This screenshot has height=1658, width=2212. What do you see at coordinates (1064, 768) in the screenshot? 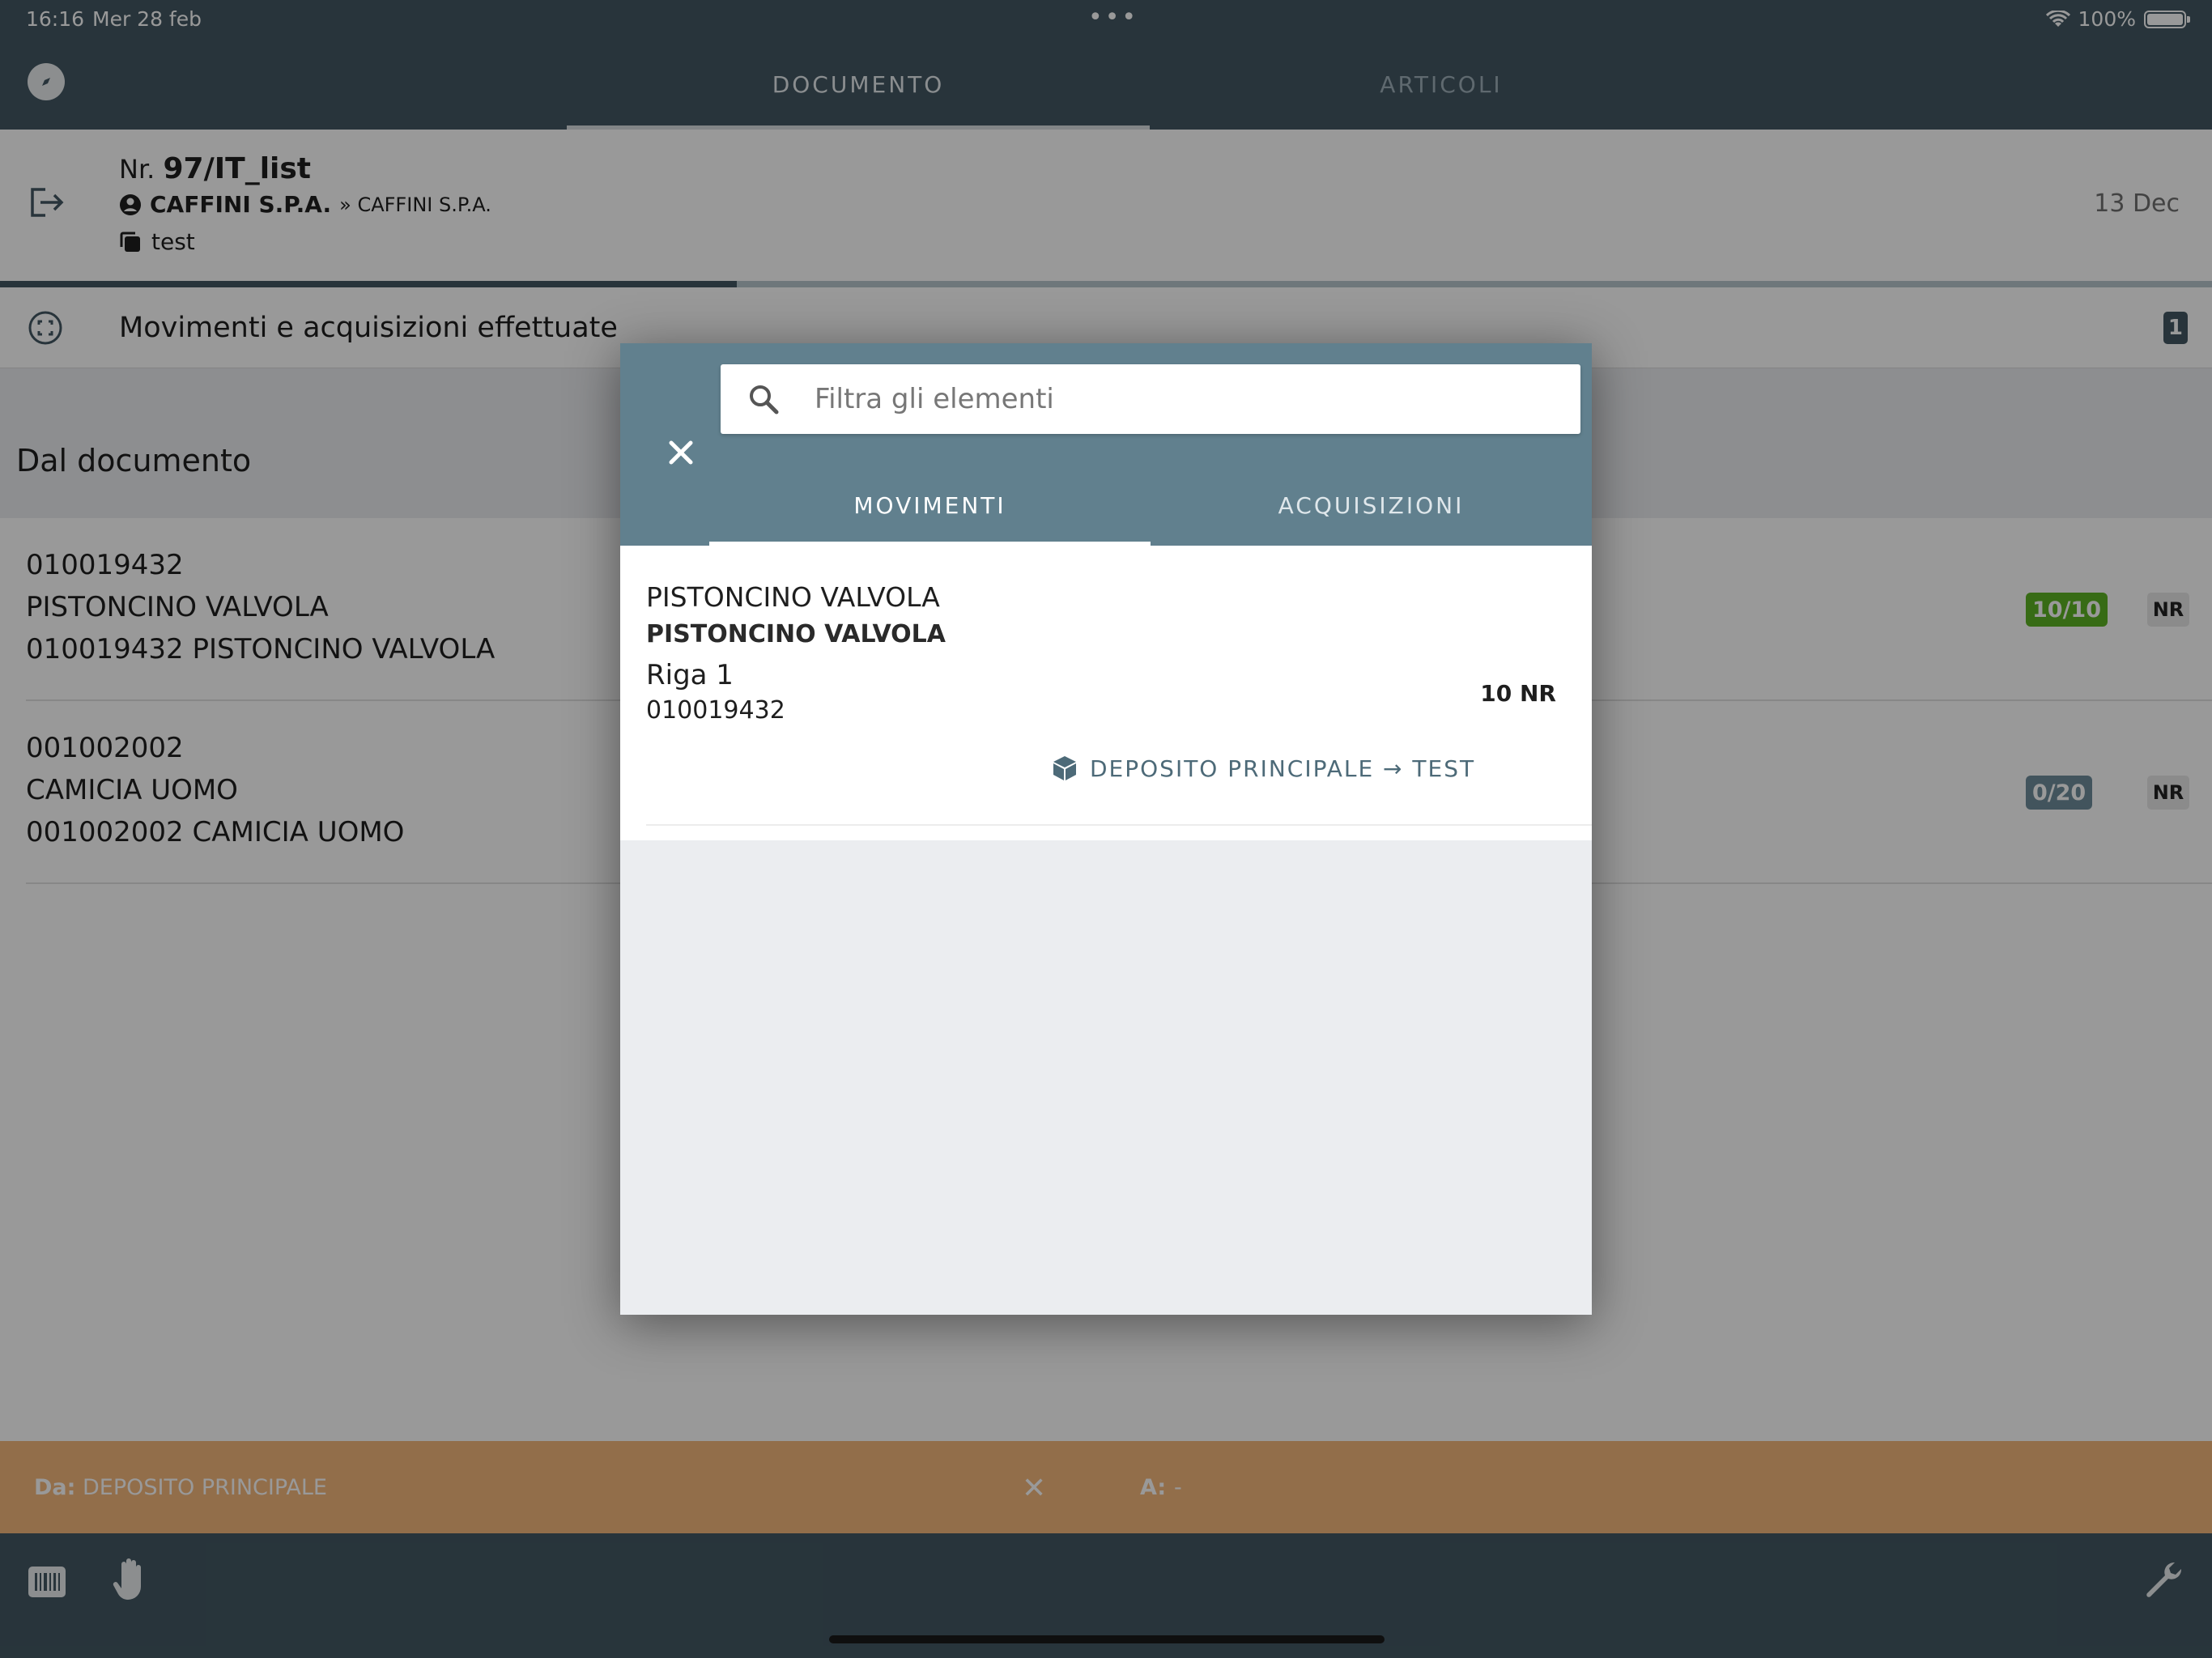
I see `box-icon` at bounding box center [1064, 768].